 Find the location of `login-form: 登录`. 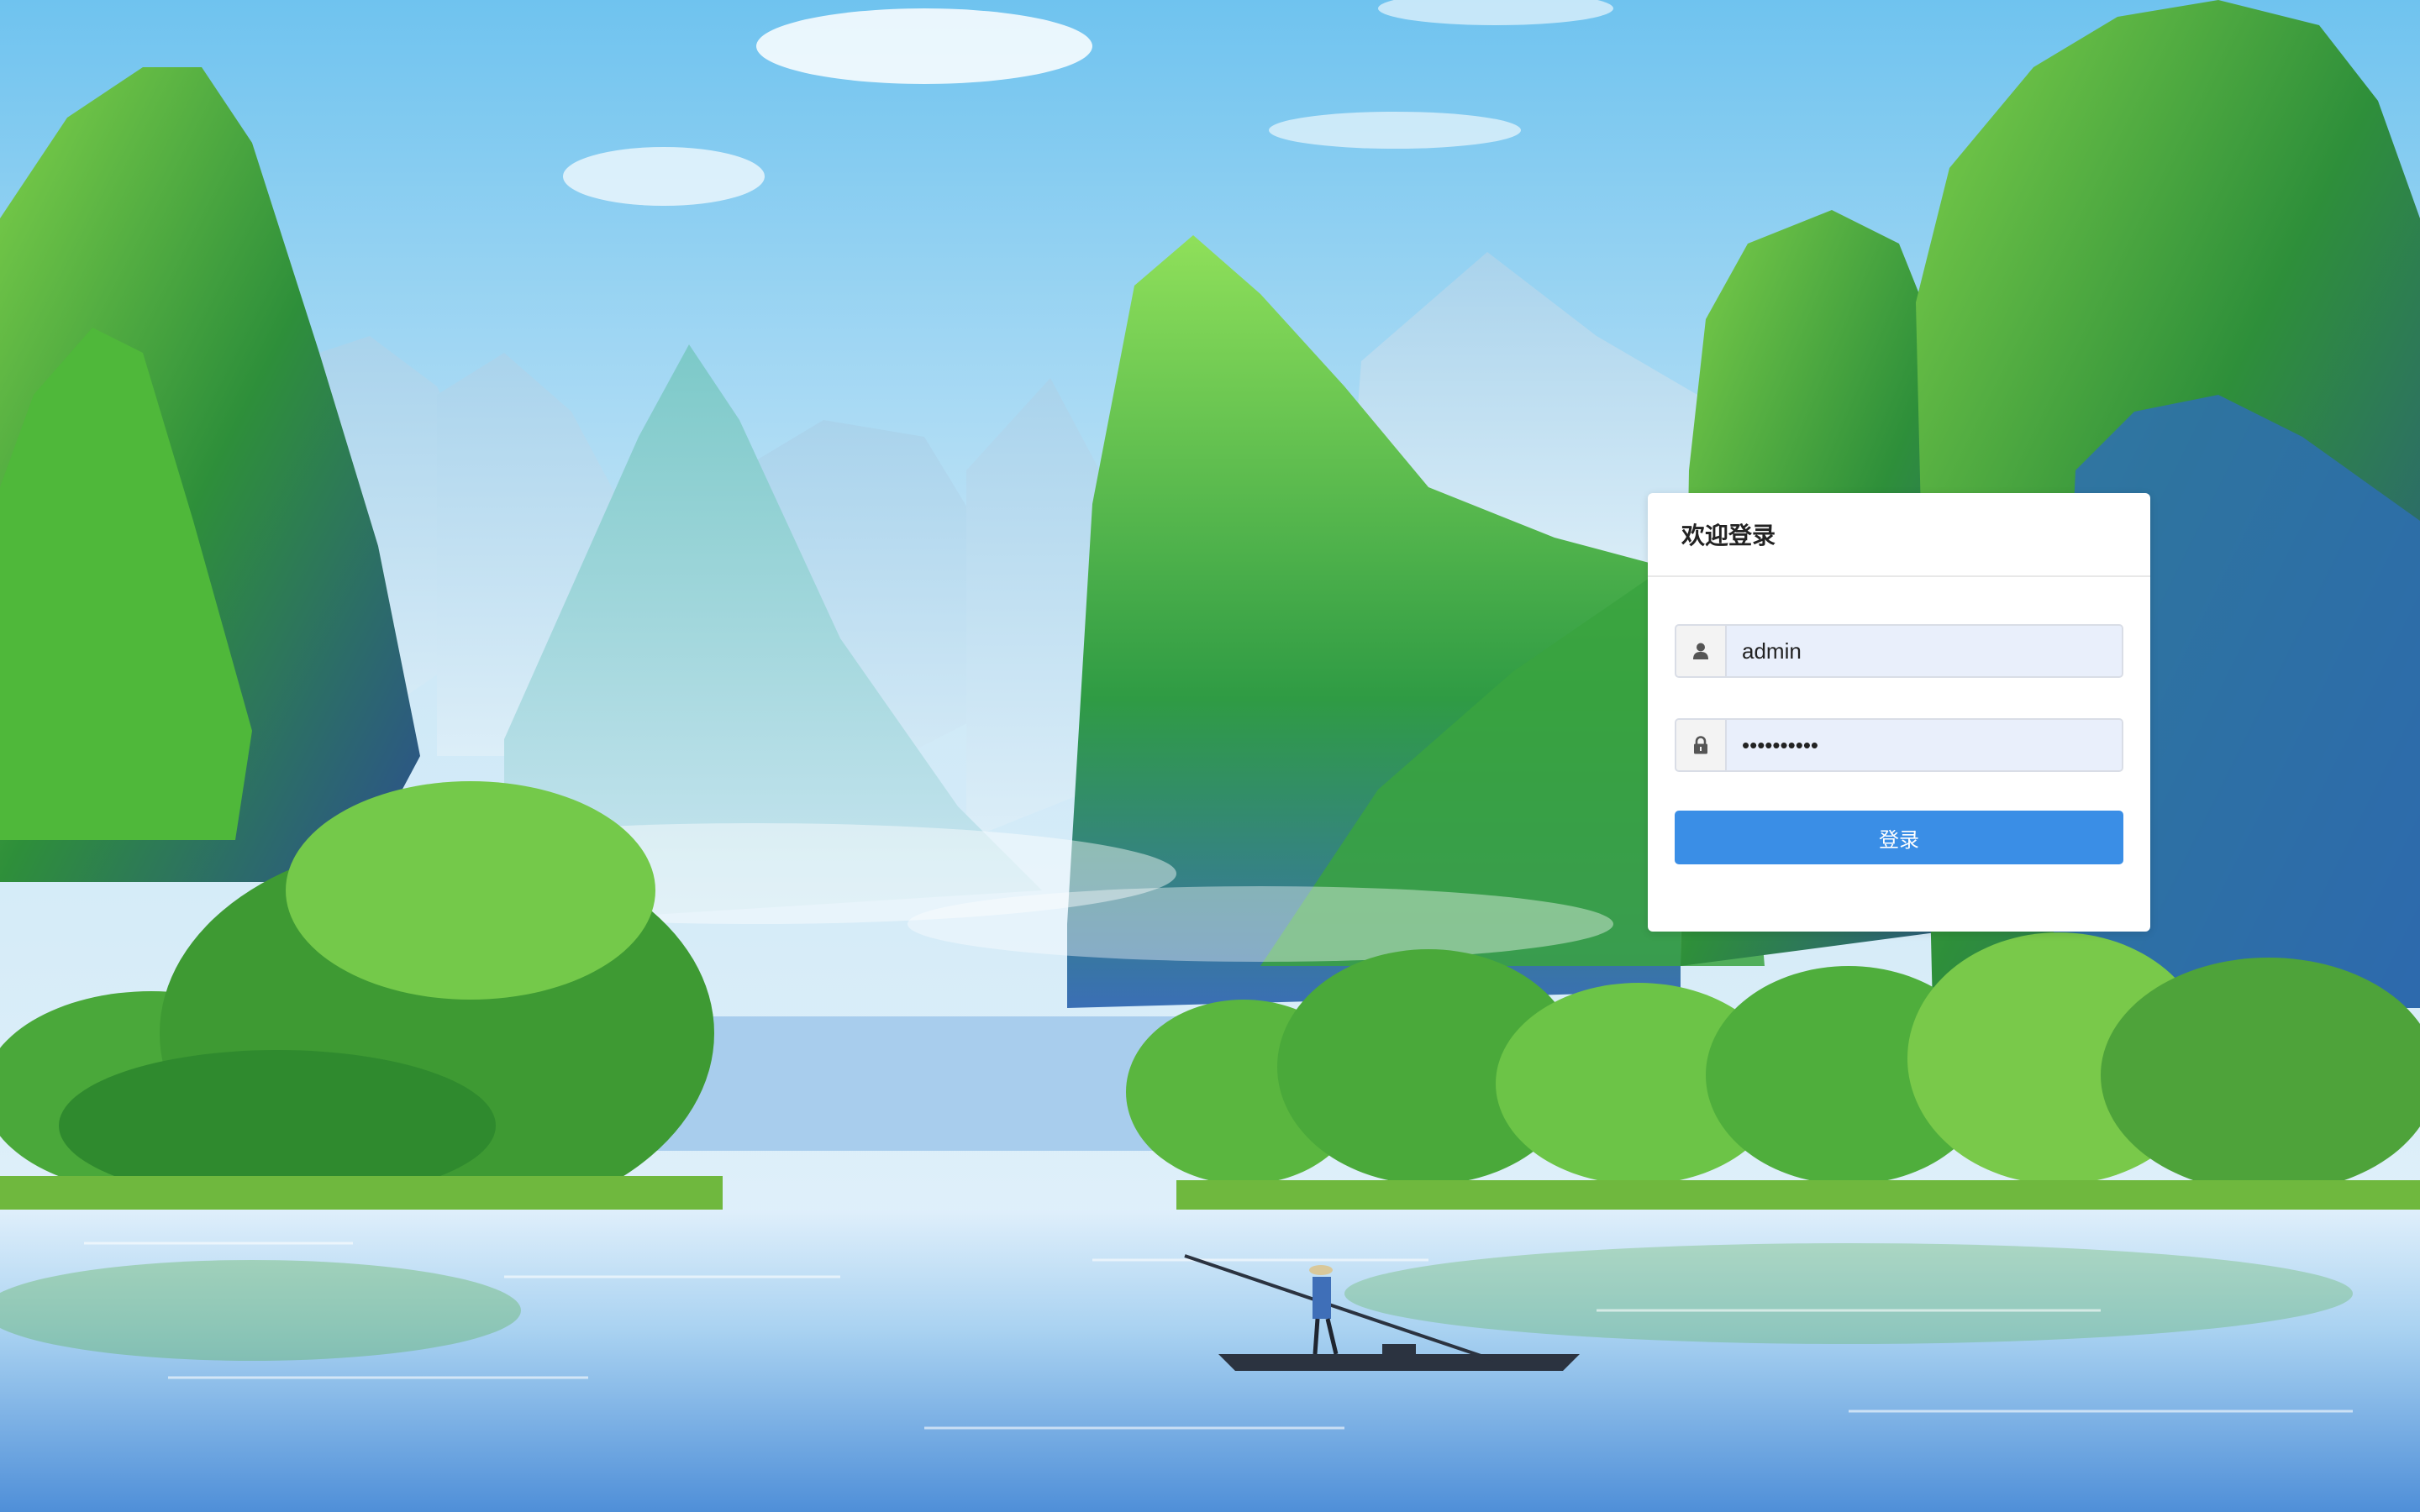

login-form: 登录 is located at coordinates (1899, 720).